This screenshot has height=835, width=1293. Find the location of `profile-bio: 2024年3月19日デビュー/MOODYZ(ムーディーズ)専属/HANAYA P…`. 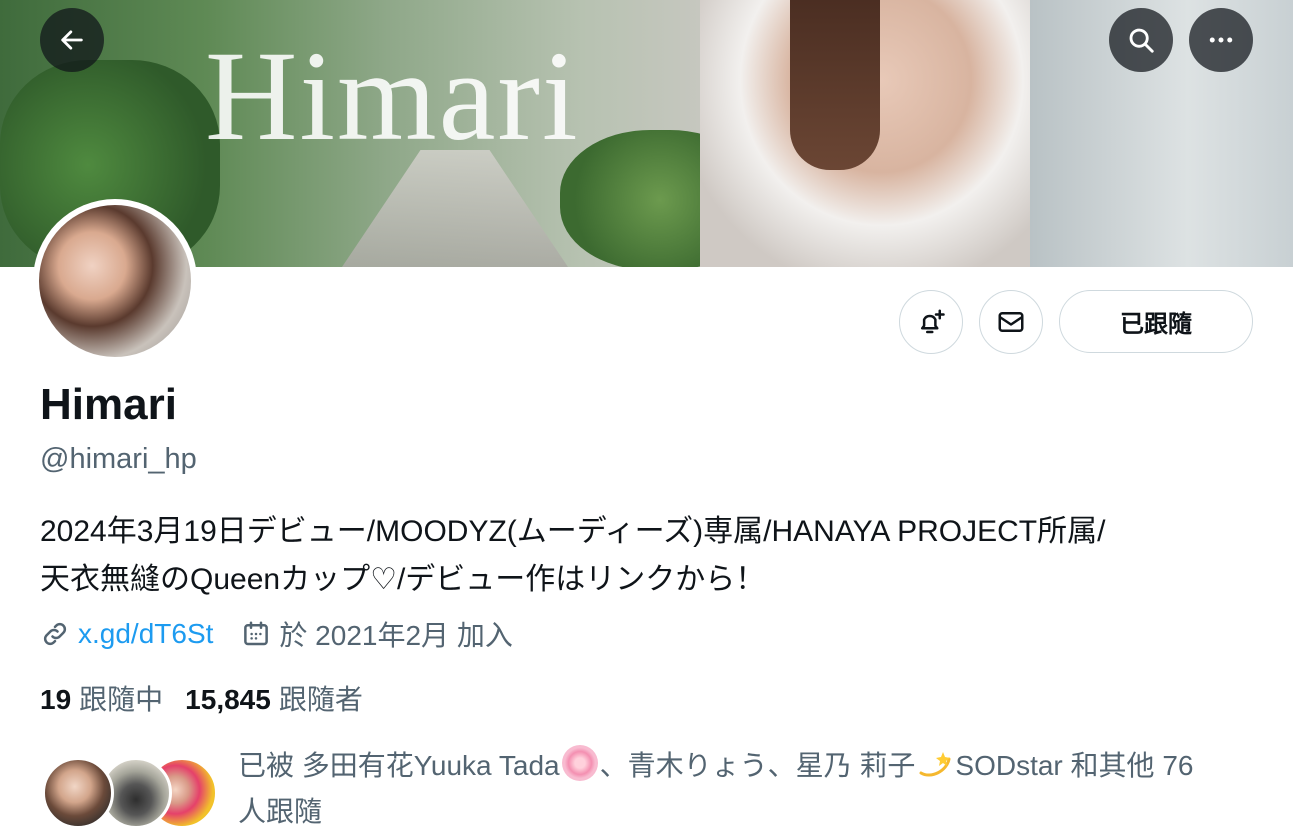

profile-bio: 2024年3月19日デビュー/MOODYZ(ムーディーズ)専属/HANAYA P… is located at coordinates (650, 556).